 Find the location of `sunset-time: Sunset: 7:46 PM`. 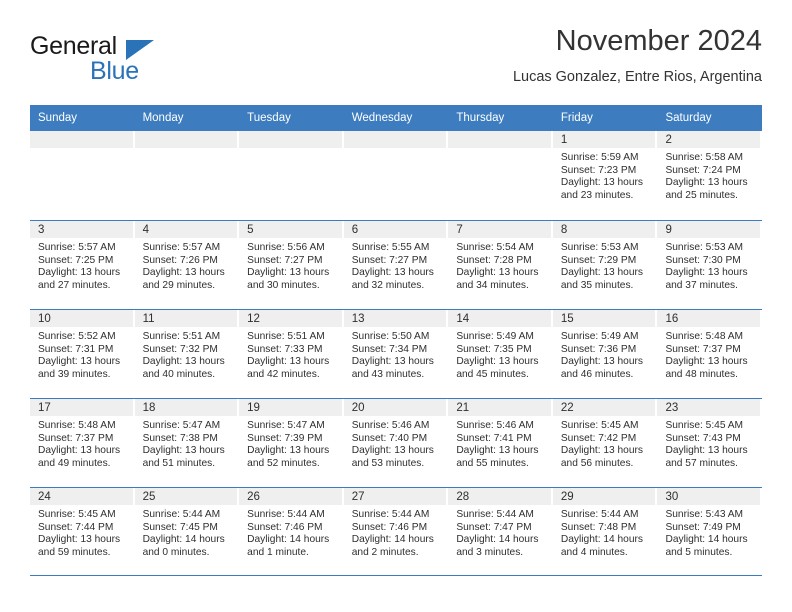

sunset-time: Sunset: 7:46 PM is located at coordinates (389, 527).